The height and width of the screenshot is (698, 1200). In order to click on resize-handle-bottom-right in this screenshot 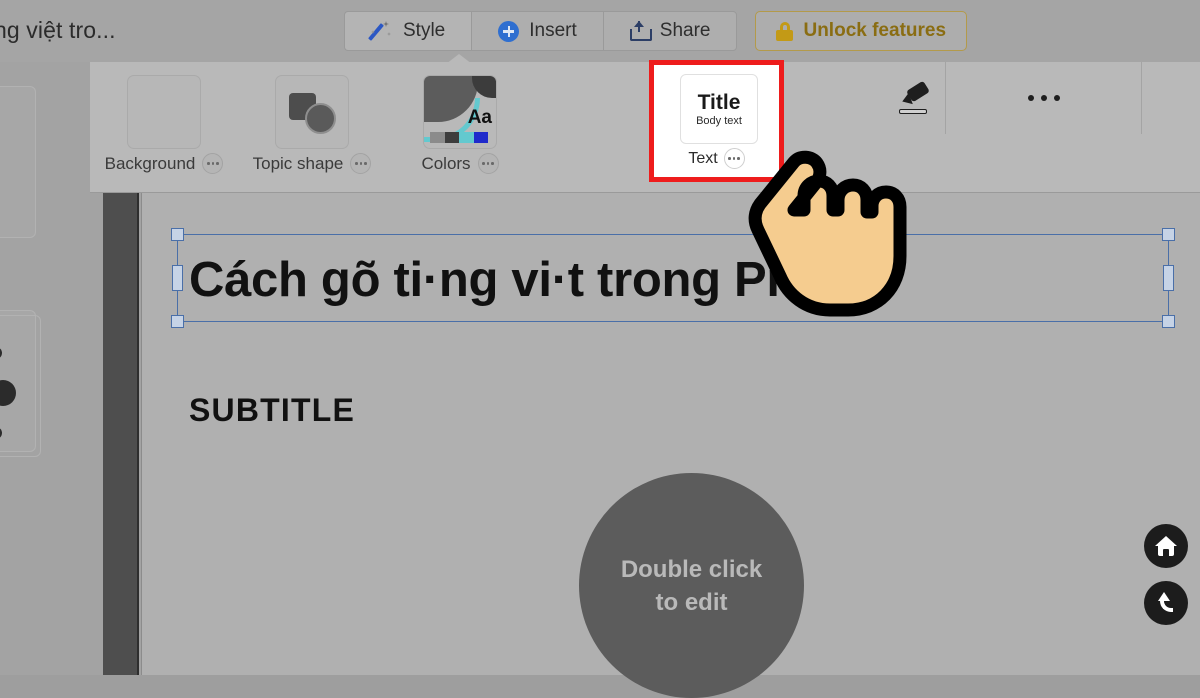, I will do `click(1168, 321)`.